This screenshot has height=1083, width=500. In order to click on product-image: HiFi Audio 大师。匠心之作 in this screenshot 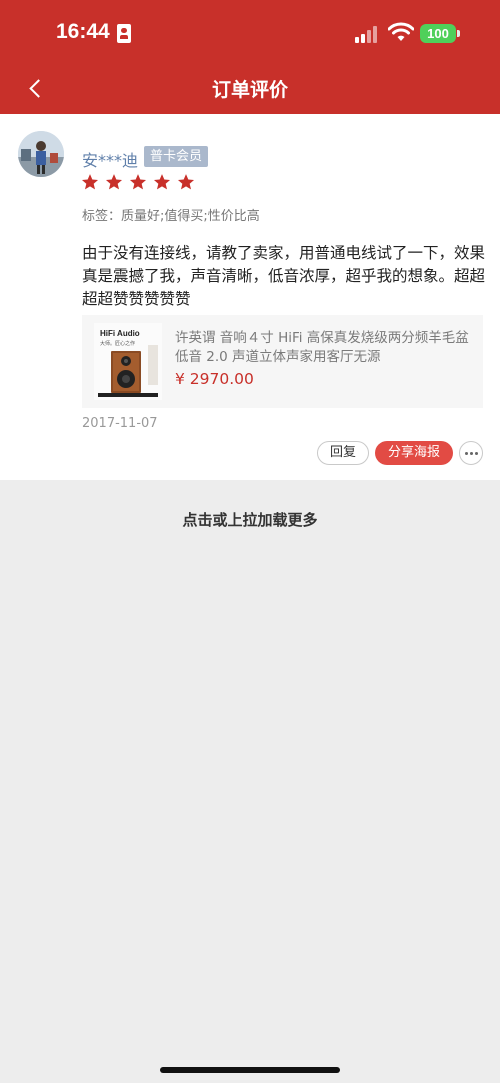, I will do `click(128, 361)`.